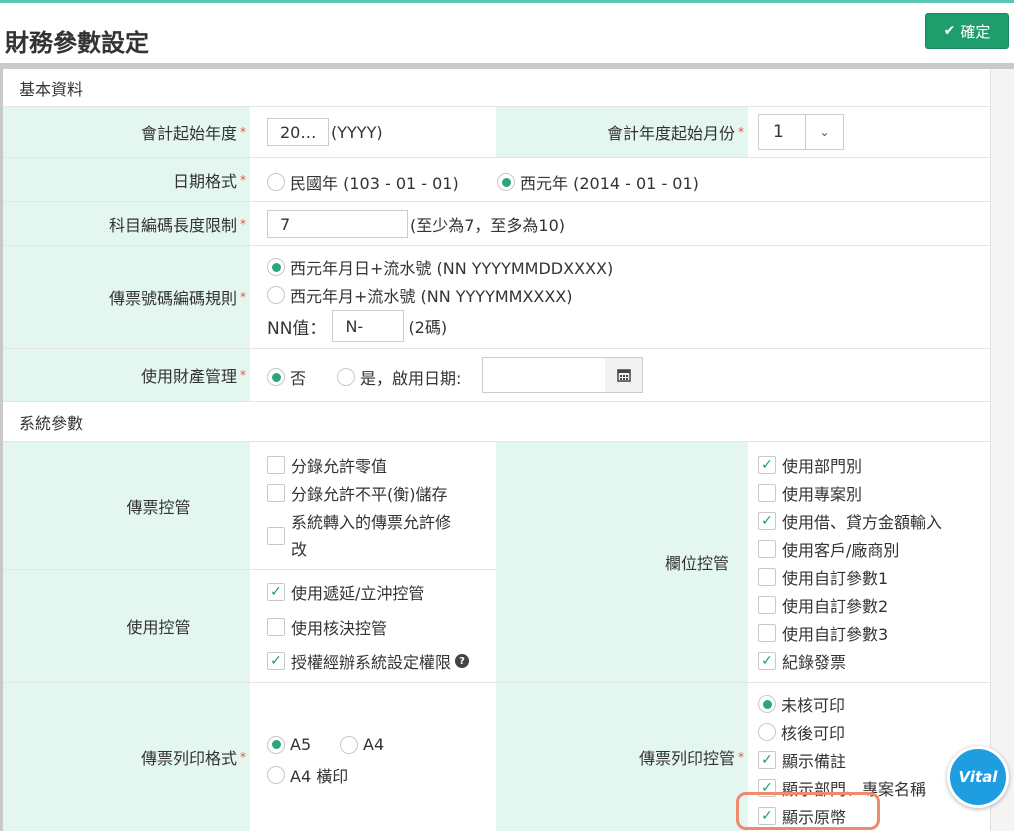 This screenshot has width=1014, height=831. I want to click on fiscal-month-value: 1, so click(778, 132).